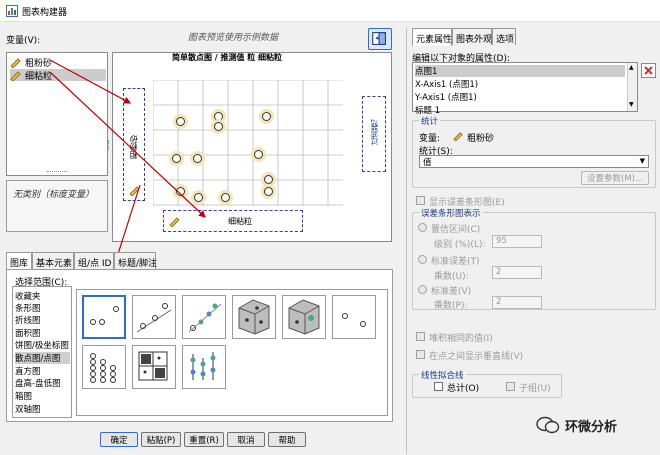 The height and width of the screenshot is (455, 660). Describe the element at coordinates (430, 121) in the screenshot. I see `statistics-legend: 统计` at that location.